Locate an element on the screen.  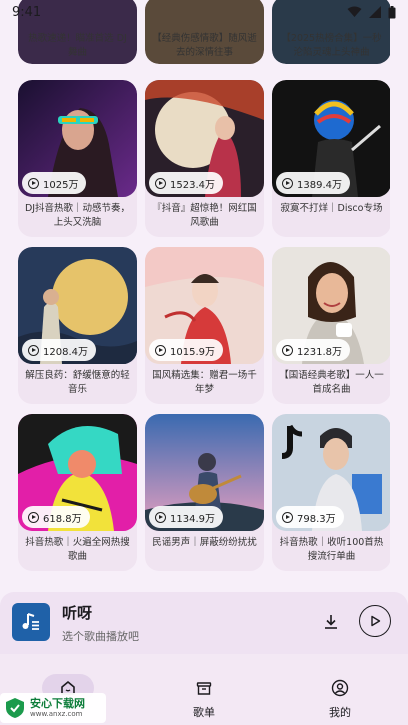
play-count-badge: 618.8万 is located at coordinates (56, 517).